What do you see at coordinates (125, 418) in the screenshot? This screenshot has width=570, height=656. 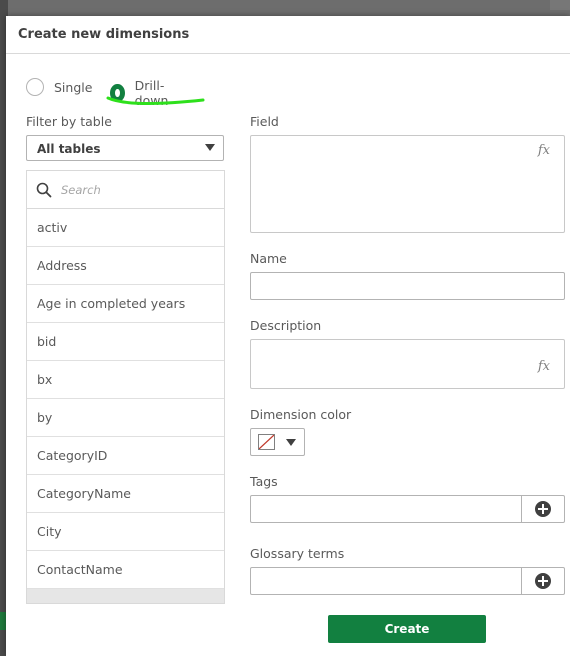 I see `list-item: by` at bounding box center [125, 418].